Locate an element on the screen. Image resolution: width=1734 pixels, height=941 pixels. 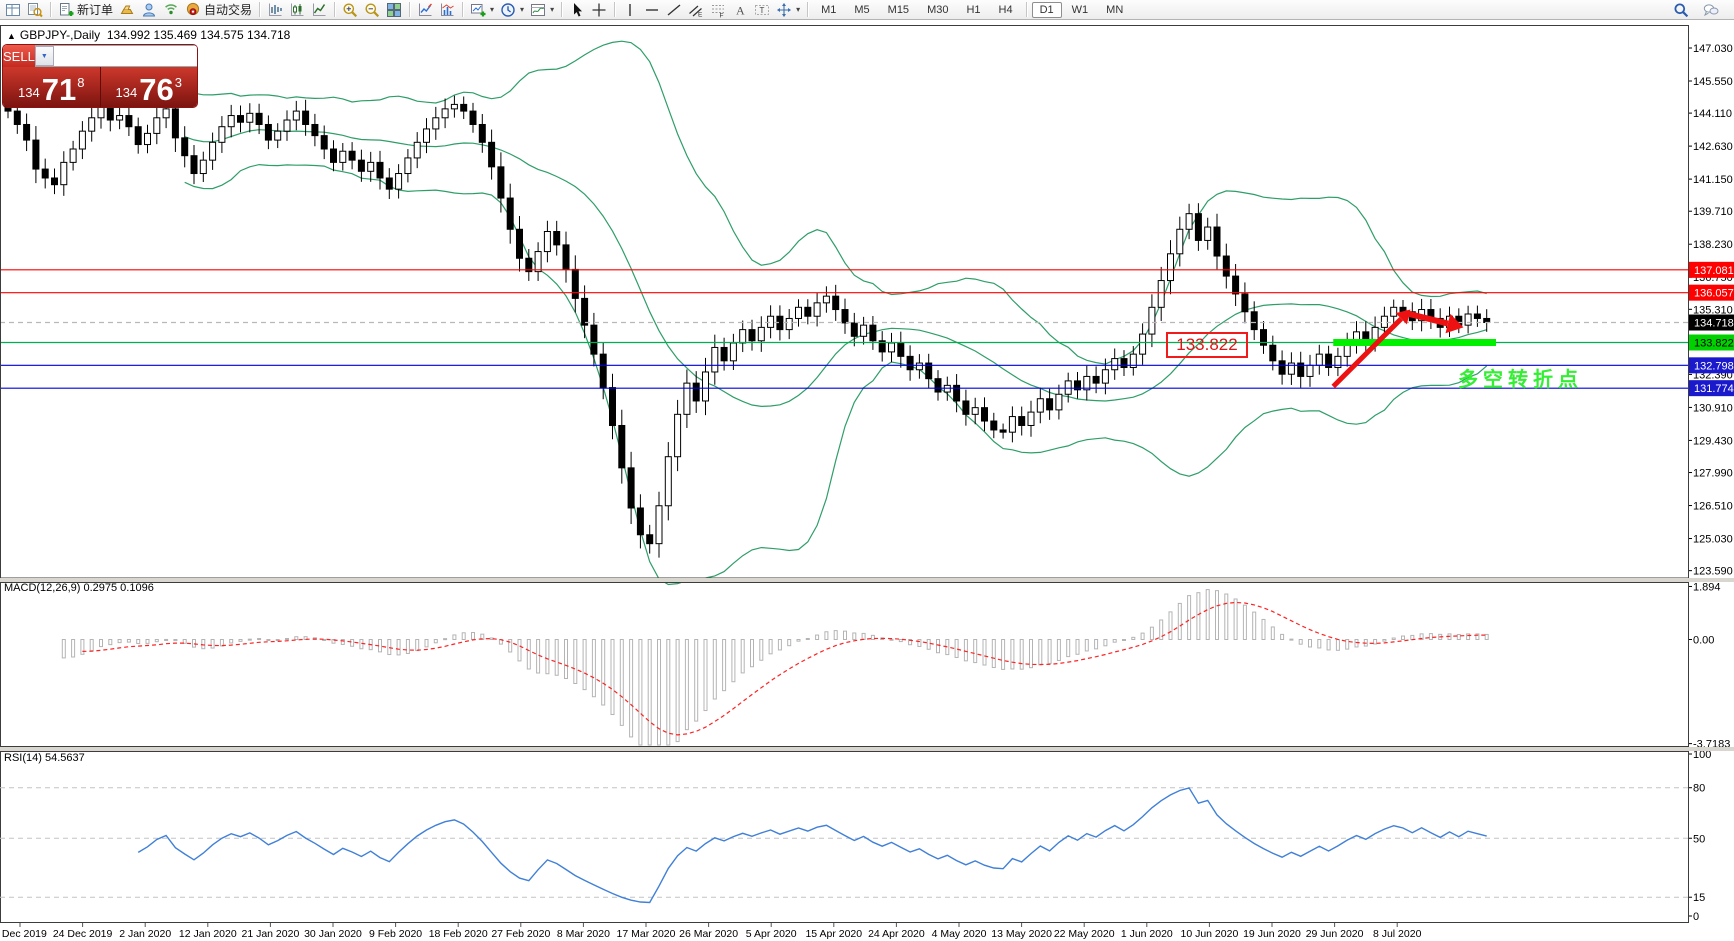
svg-text: A is located at coordinates (740, 10).